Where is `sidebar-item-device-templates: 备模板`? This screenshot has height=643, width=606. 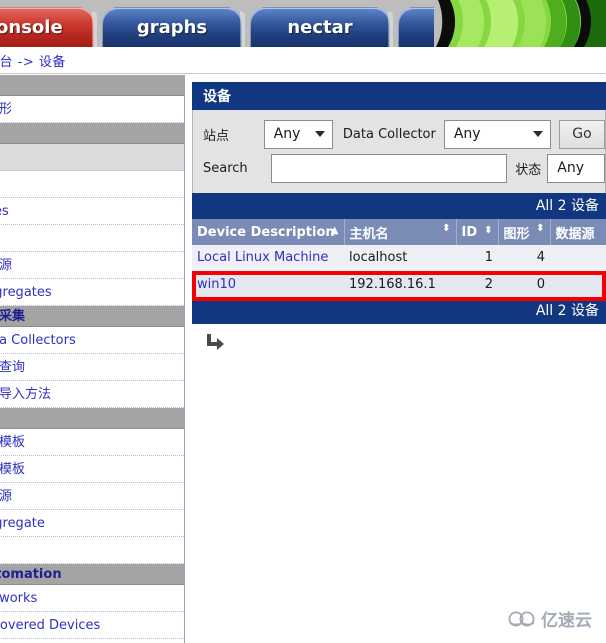
sidebar-item-device-templates: 备模板 is located at coordinates (92, 442).